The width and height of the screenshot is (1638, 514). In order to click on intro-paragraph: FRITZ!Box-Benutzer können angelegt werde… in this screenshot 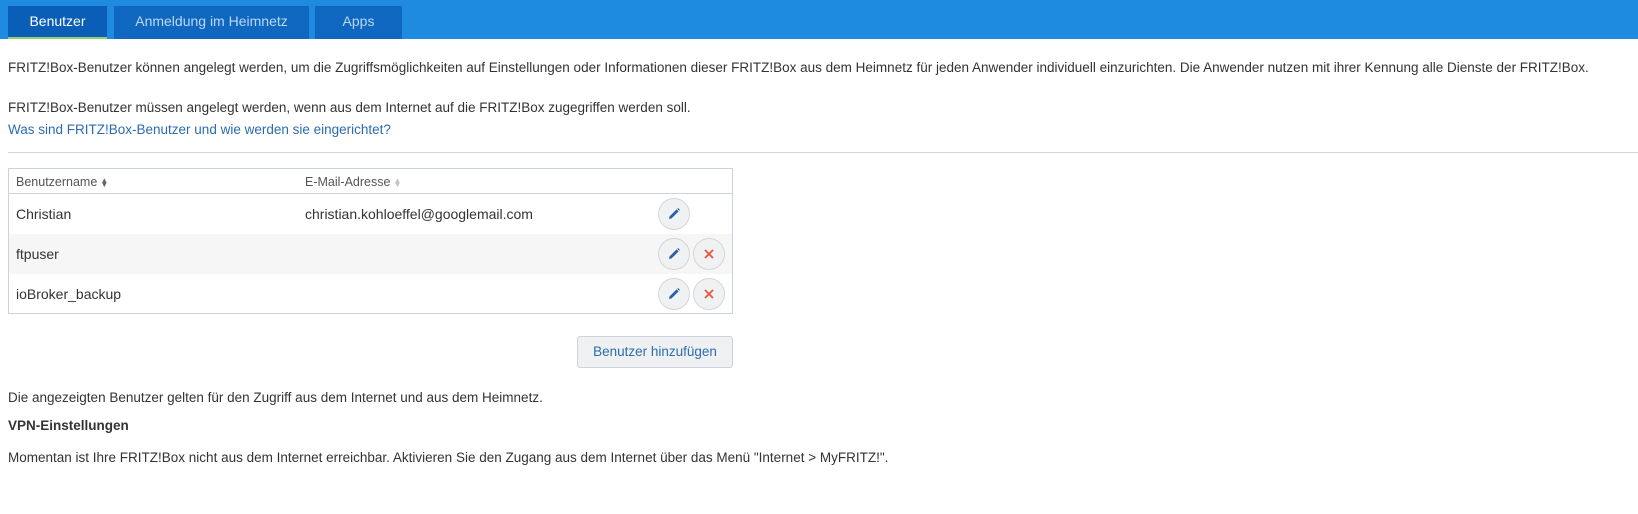, I will do `click(798, 67)`.